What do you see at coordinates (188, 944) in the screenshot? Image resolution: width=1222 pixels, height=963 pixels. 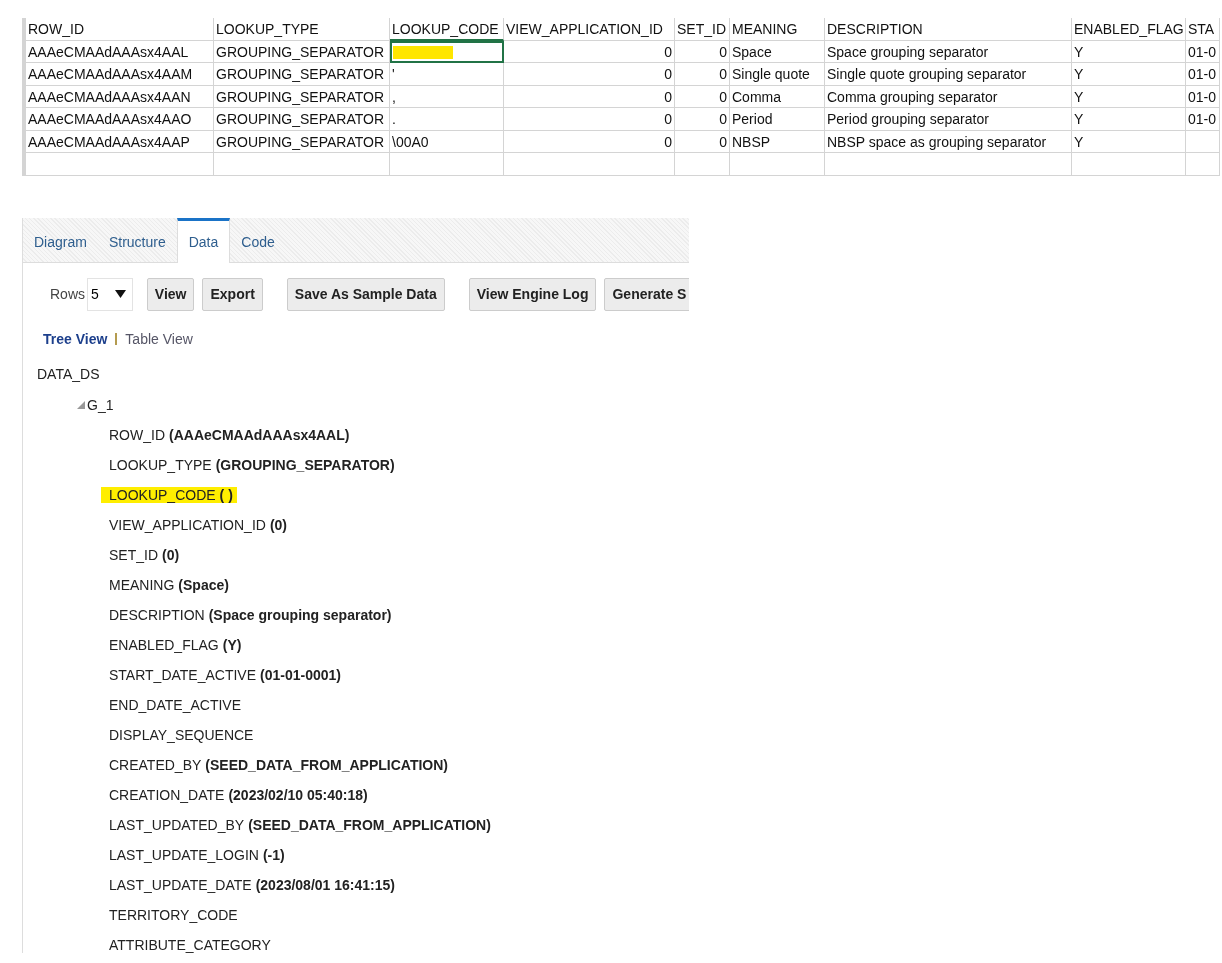 I see `tree-field: ATTRIBUTE_CATEGORY` at bounding box center [188, 944].